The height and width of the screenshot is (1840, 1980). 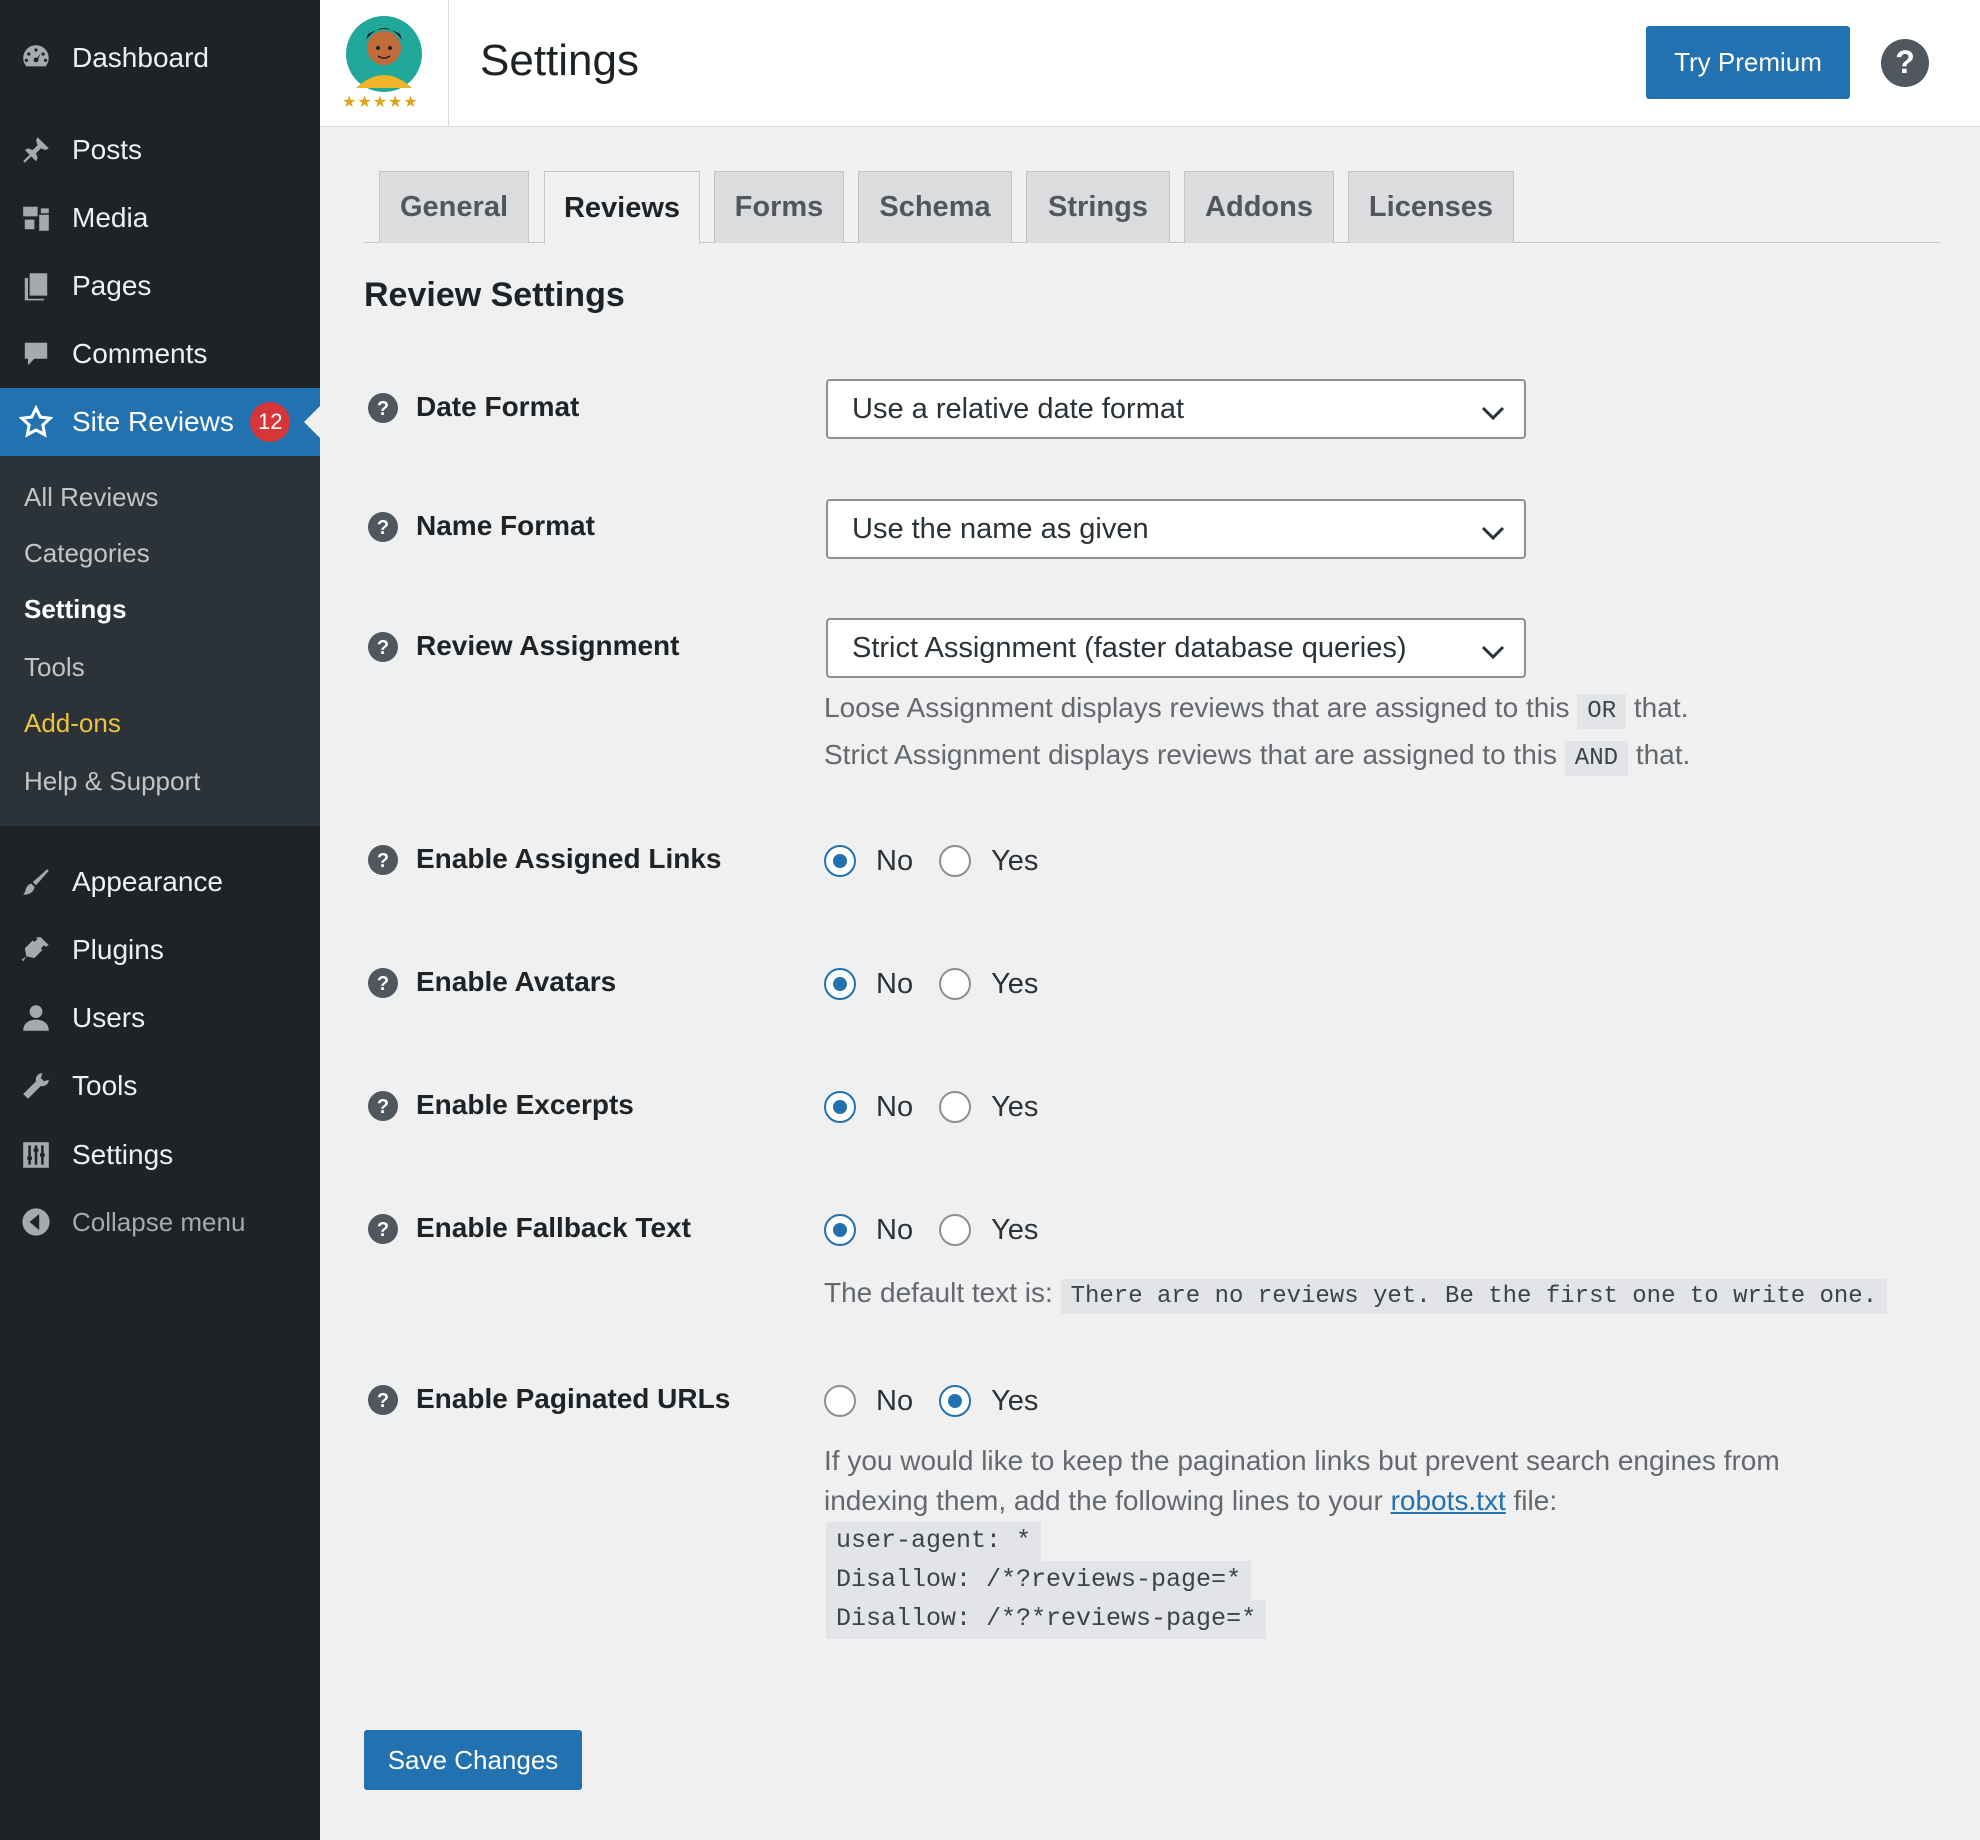 What do you see at coordinates (473, 1760) in the screenshot?
I see `save-changes-button: Save Changes` at bounding box center [473, 1760].